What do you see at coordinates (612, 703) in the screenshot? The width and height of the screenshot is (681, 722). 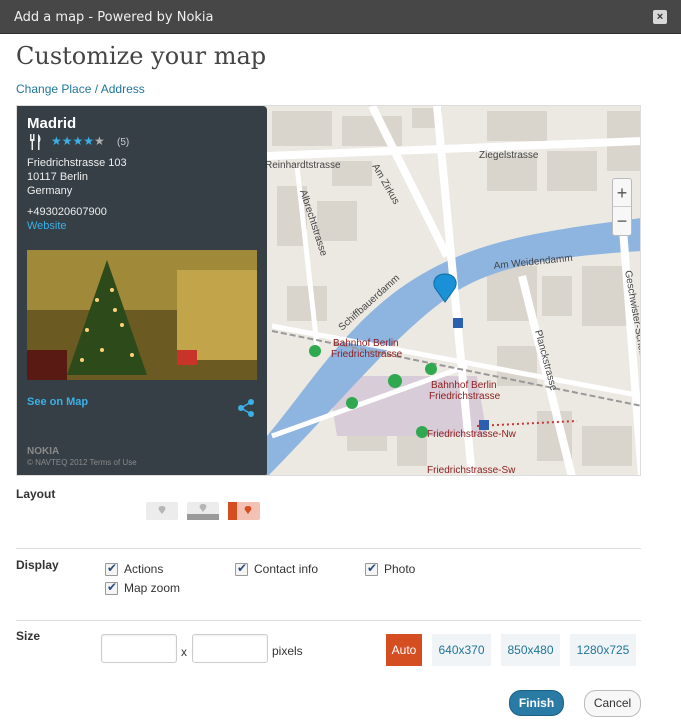 I see `cancel-button: Cancel` at bounding box center [612, 703].